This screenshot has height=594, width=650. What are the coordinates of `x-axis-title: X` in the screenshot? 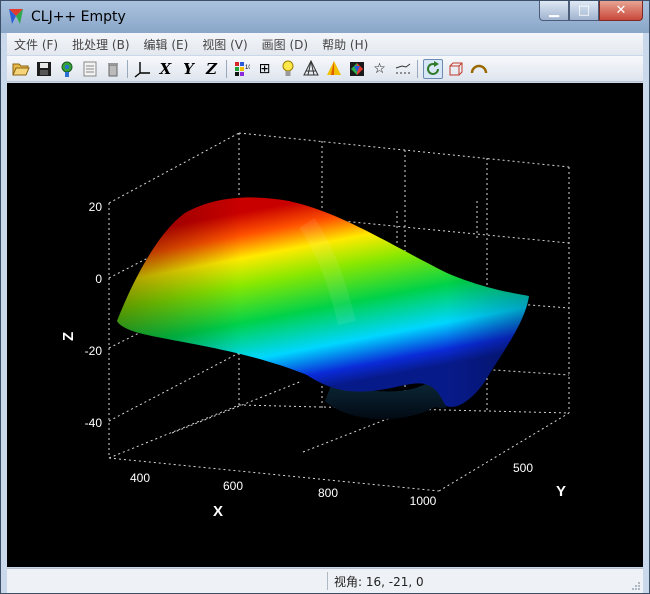 It's located at (218, 511).